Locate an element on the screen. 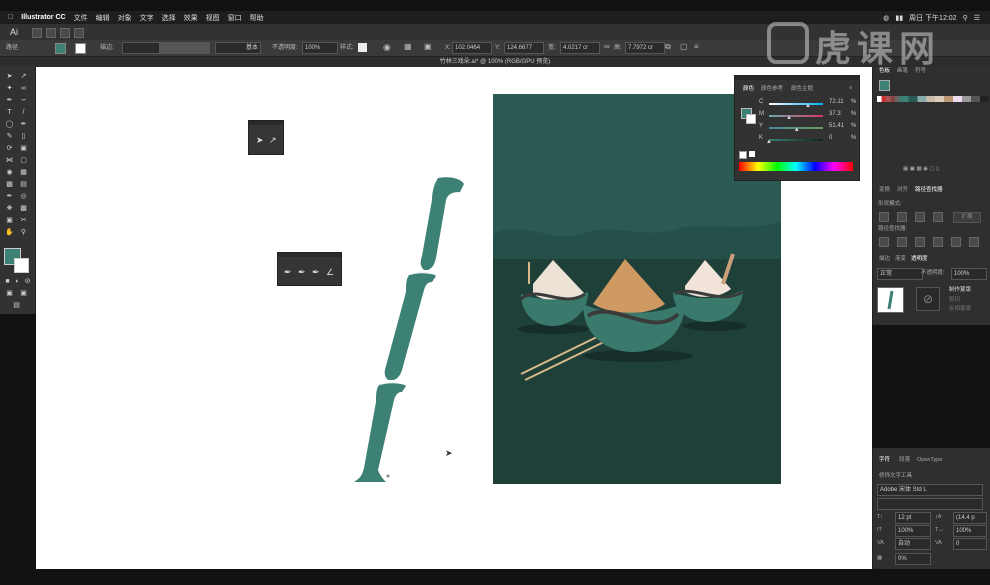 This screenshot has height=585, width=990. paintbrush-tool-icon: ✒ is located at coordinates (23, 125).